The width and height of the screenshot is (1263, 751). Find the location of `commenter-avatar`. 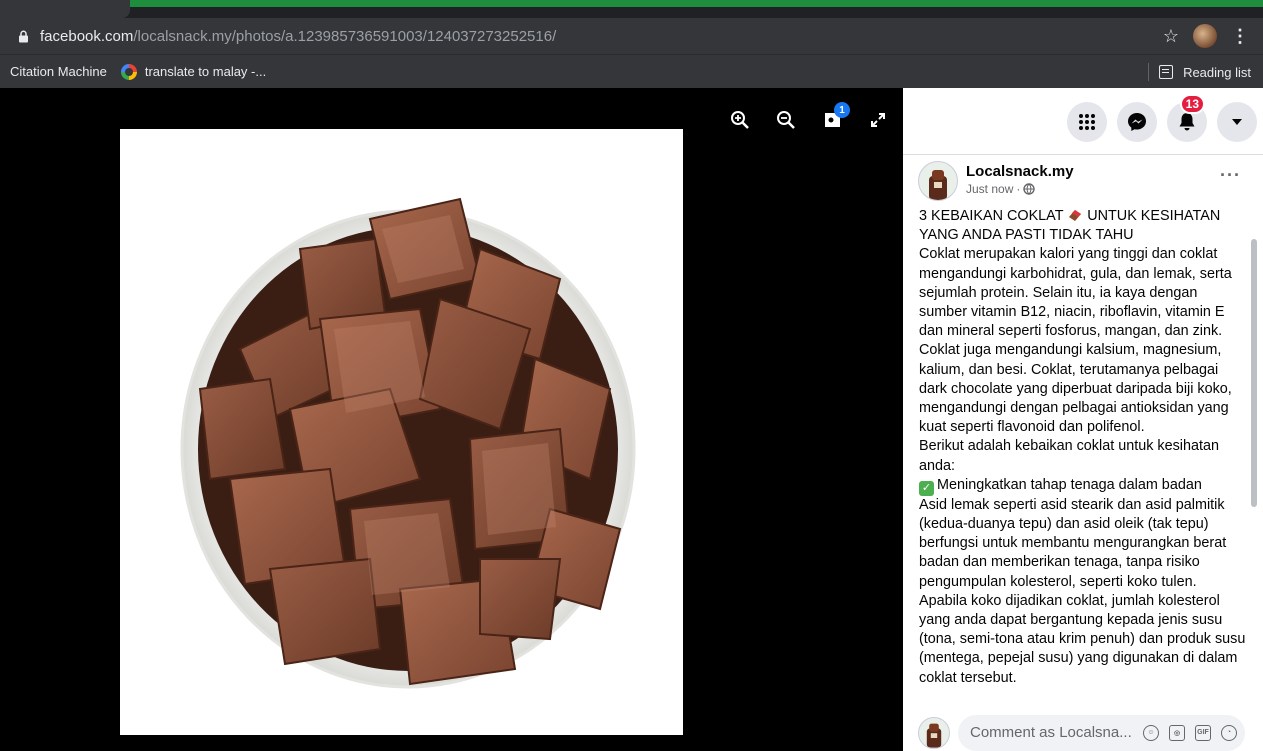

commenter-avatar is located at coordinates (934, 732).